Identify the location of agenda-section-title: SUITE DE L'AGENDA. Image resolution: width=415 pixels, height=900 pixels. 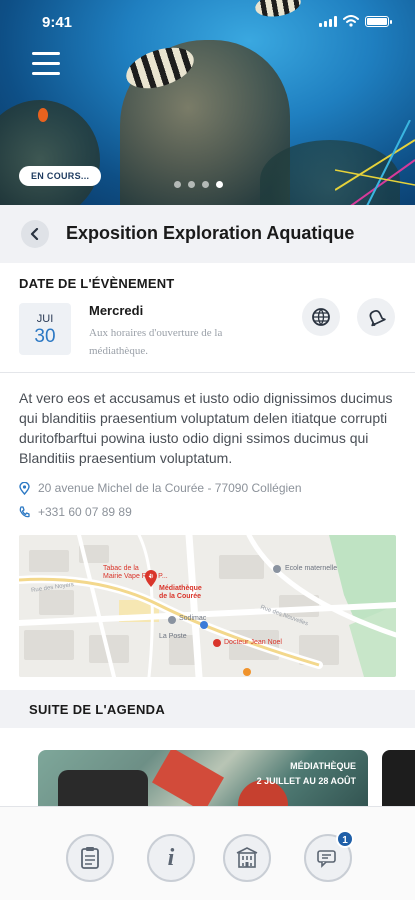
(97, 709).